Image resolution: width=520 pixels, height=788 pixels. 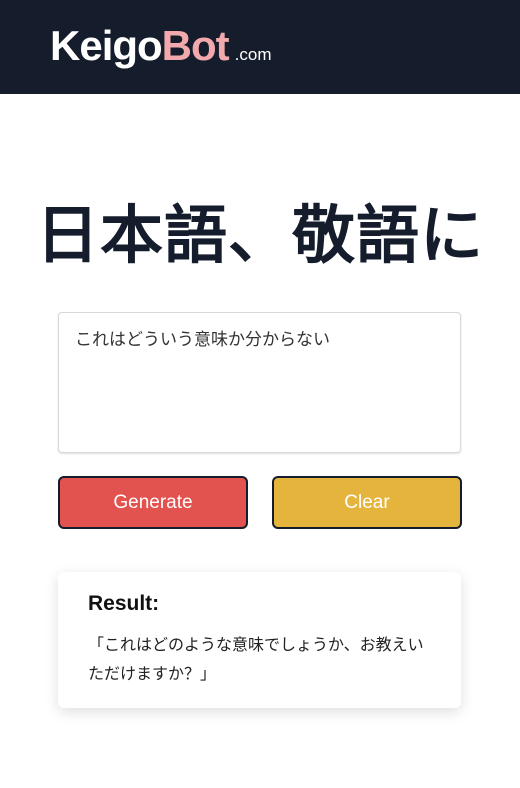 What do you see at coordinates (253, 54) in the screenshot?
I see `logo-domain-suffix: .com` at bounding box center [253, 54].